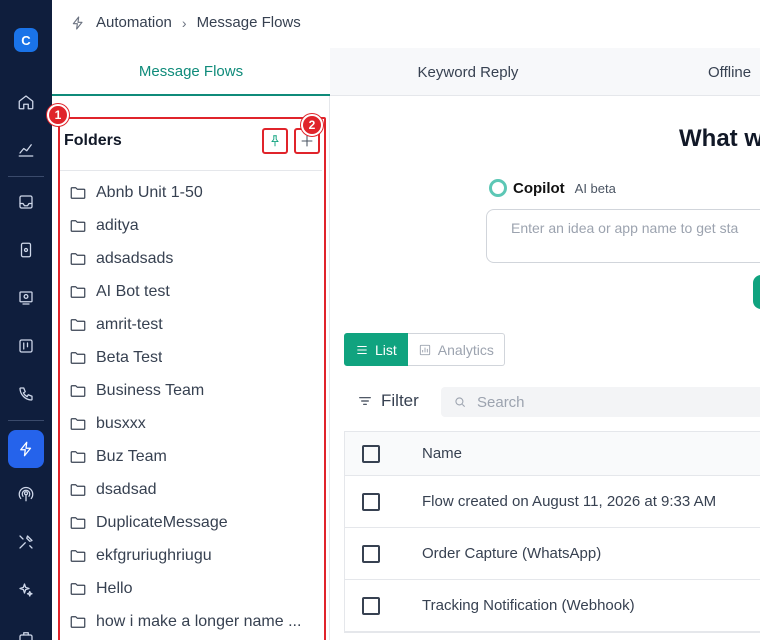 This screenshot has width=760, height=640. I want to click on annotation-marker-2: 2, so click(312, 125).